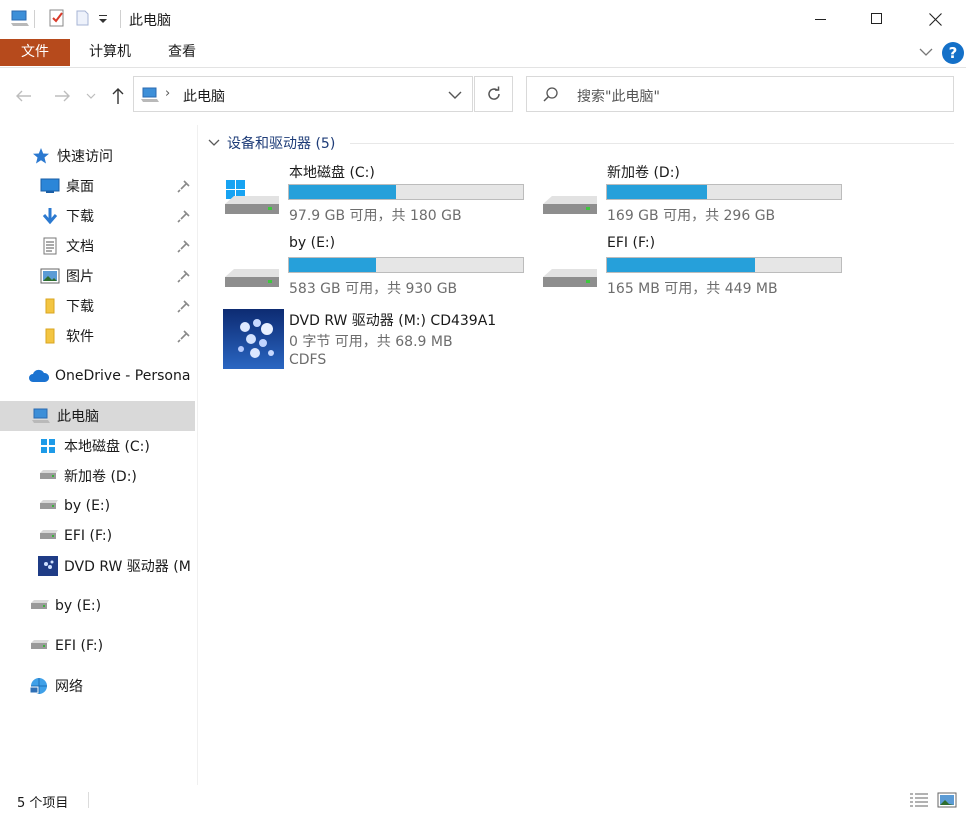  I want to click on drive-tile-e: by (E:) 583 GB 可用，共 930 GB, so click(377, 267).